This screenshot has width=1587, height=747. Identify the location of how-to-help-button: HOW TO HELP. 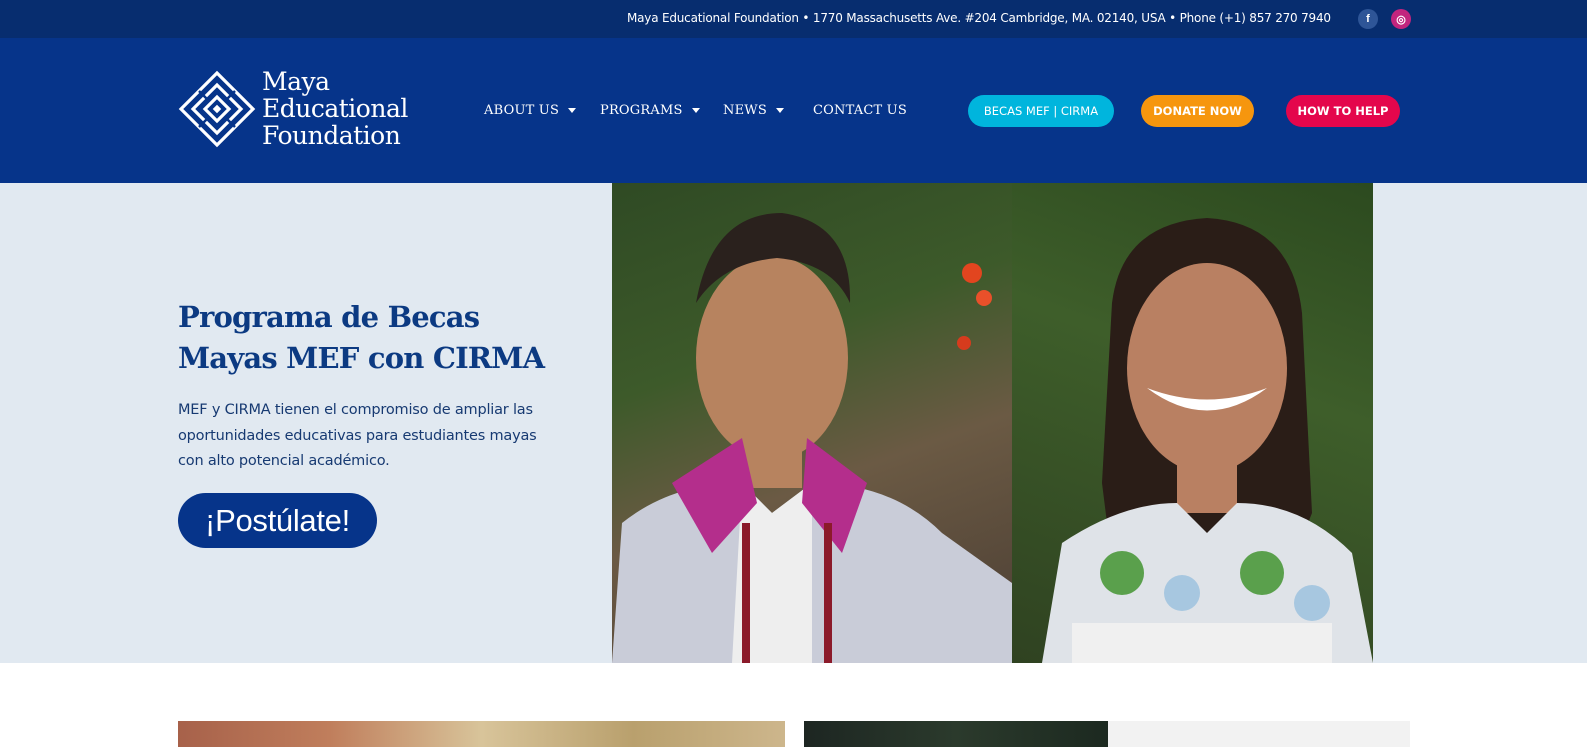
(1343, 111).